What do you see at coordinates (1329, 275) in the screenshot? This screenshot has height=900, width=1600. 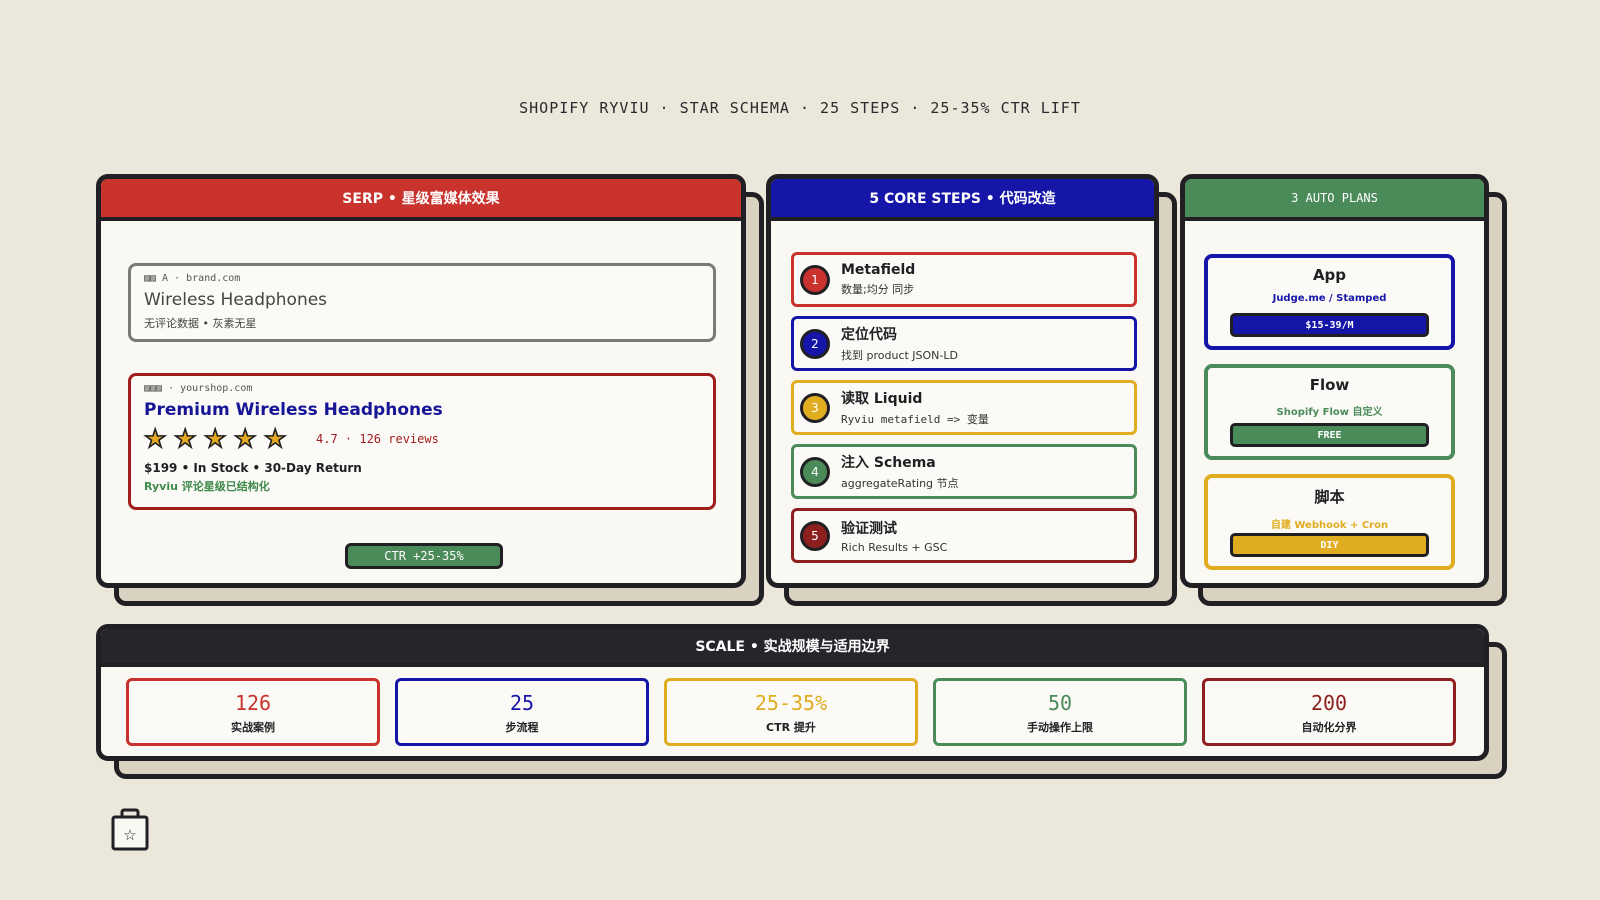 I see `plan-name: App` at bounding box center [1329, 275].